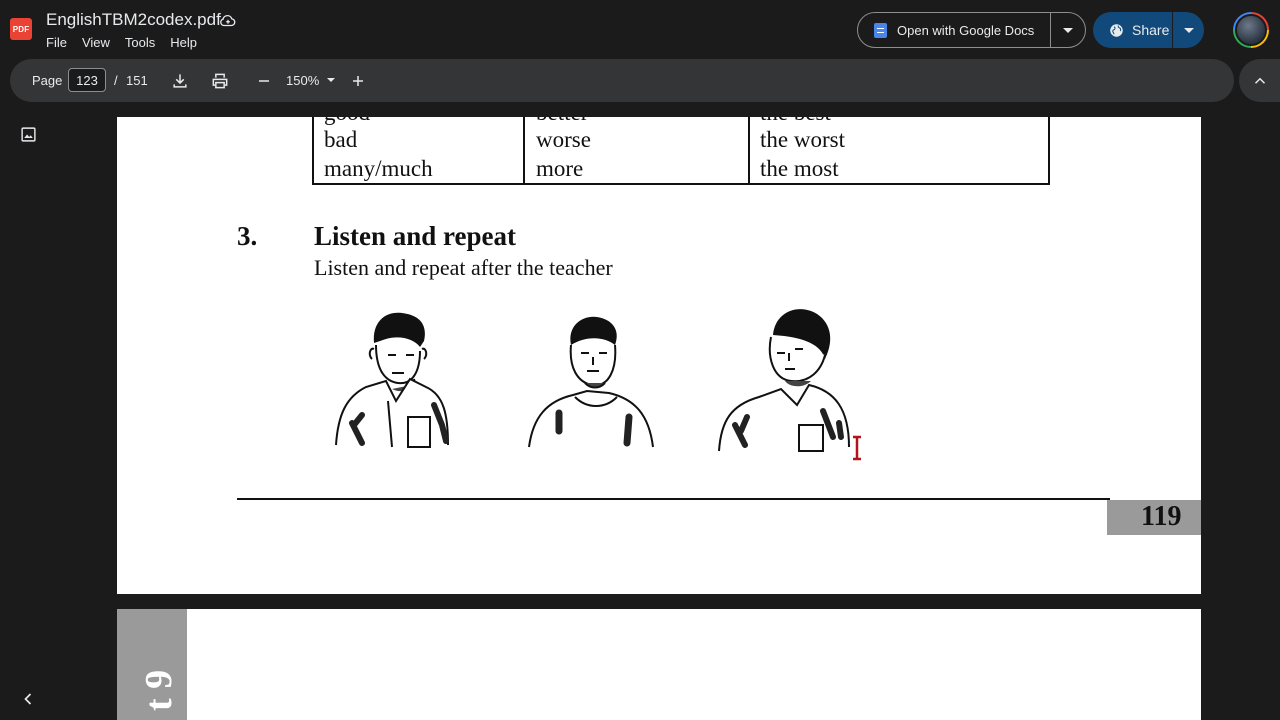 The width and height of the screenshot is (1280, 720). I want to click on zoom-in-icon, so click(358, 81).